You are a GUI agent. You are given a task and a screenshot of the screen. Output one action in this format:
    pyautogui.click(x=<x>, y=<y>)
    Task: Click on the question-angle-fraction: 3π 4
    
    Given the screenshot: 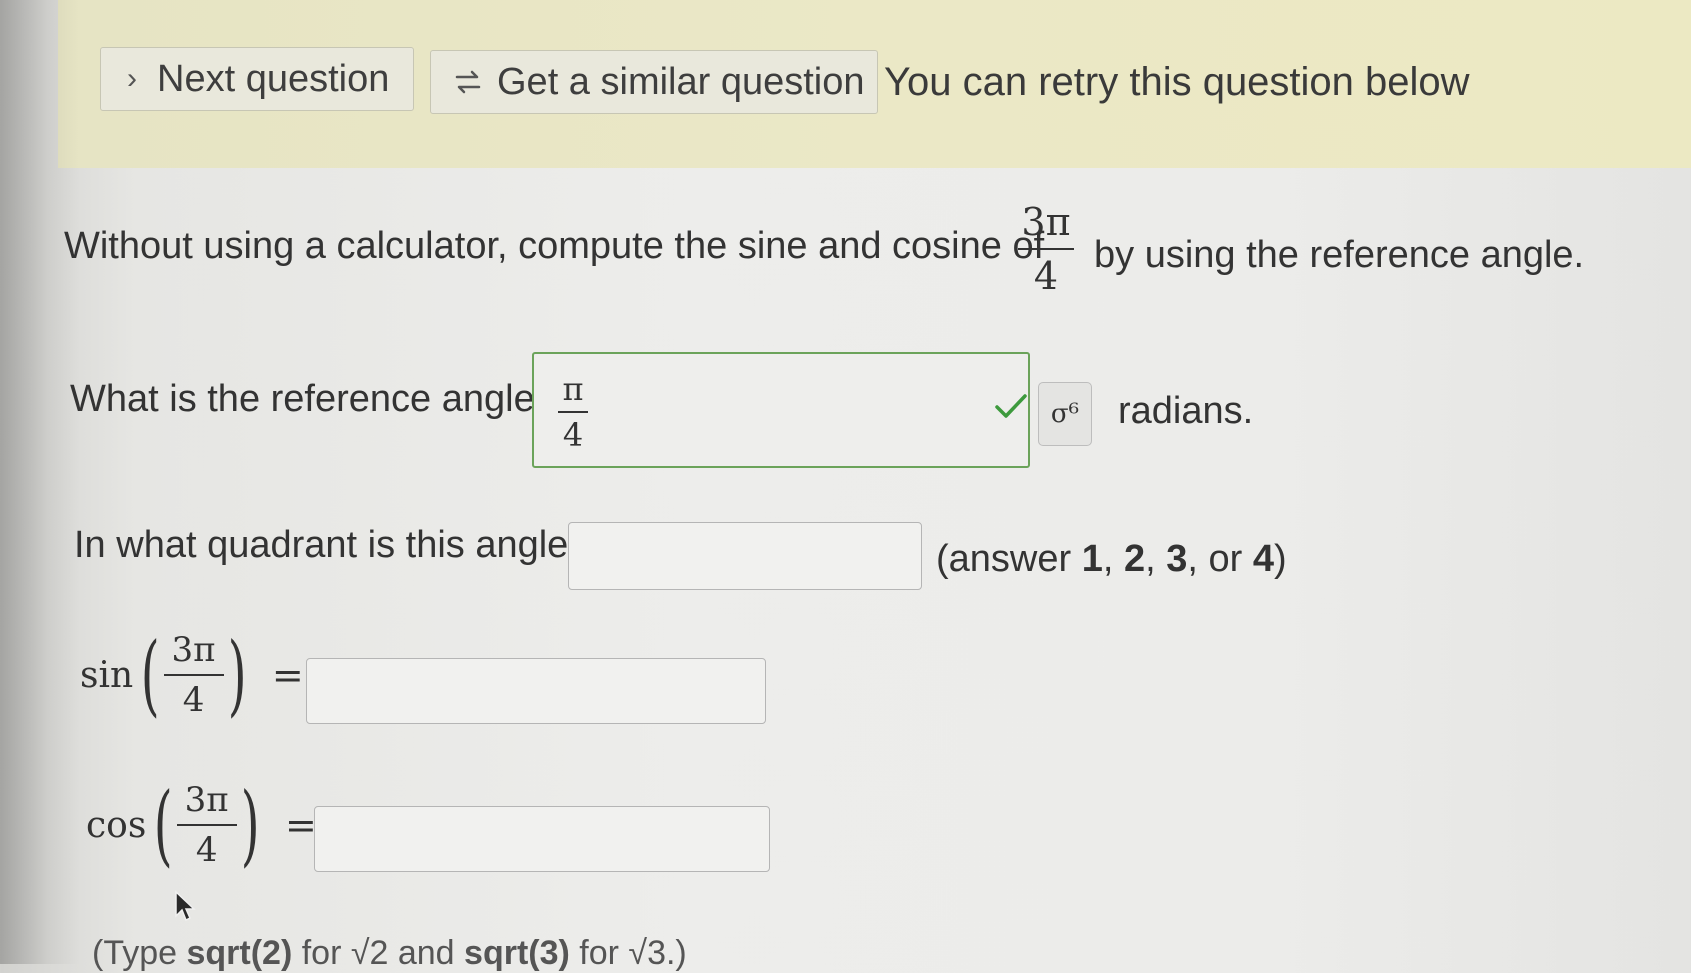 What is the action you would take?
    pyautogui.click(x=1046, y=249)
    